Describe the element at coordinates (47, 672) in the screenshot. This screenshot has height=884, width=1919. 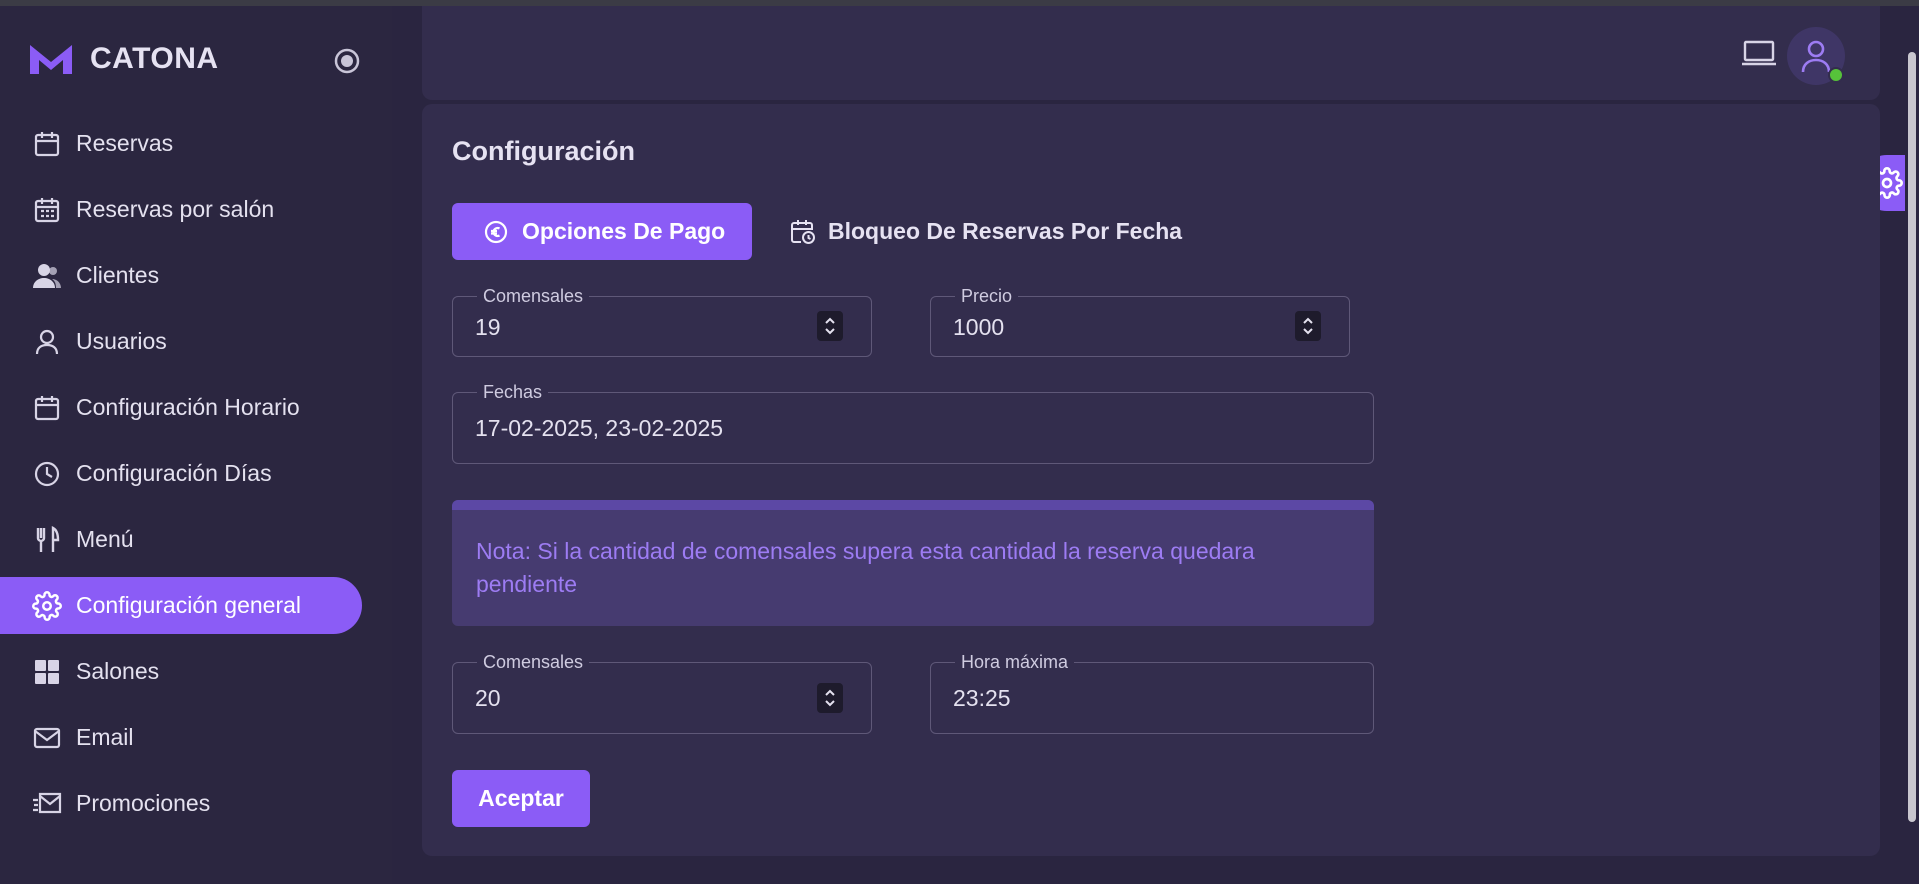
I see `grid-icon` at that location.